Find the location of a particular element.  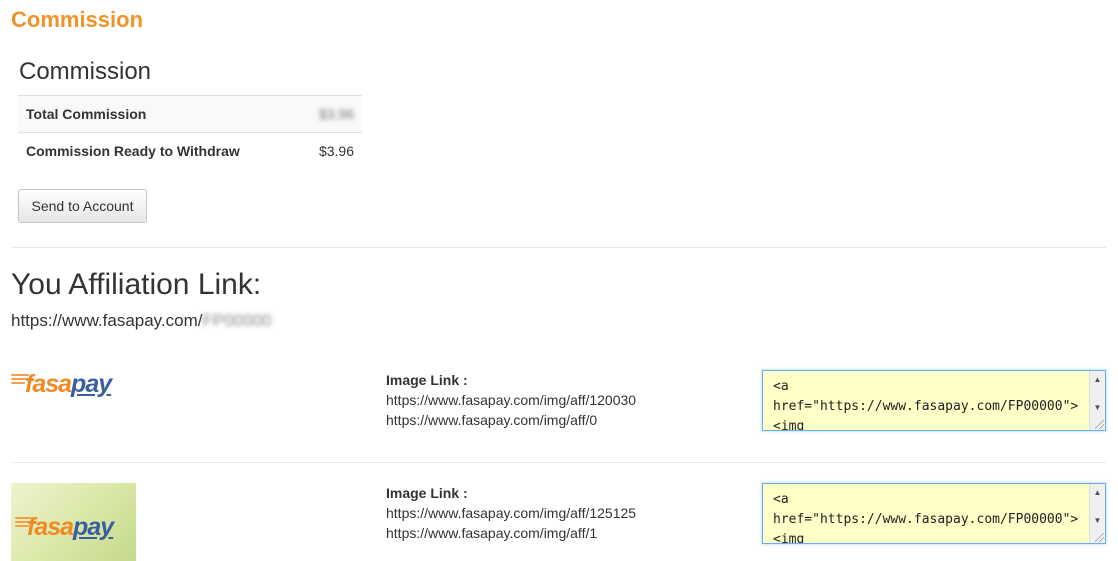

image-link-url: https://www.fasapay.com/img/aff/125125 is located at coordinates (511, 513).